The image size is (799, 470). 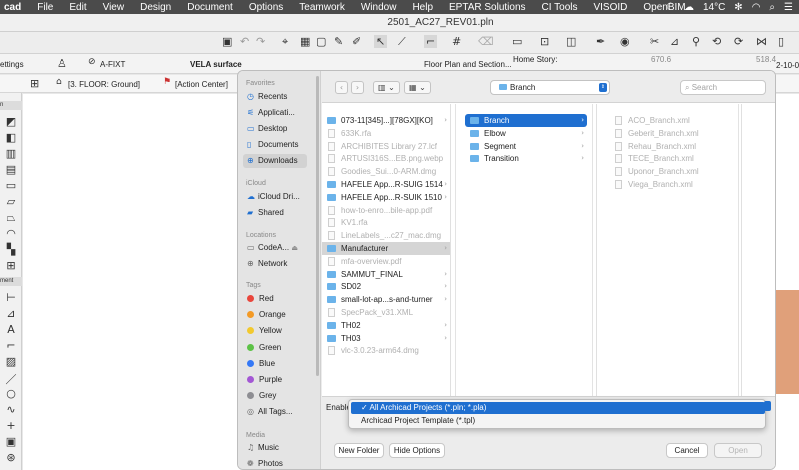 I want to click on sidebar-tag-blue: Blue, so click(x=261, y=364).